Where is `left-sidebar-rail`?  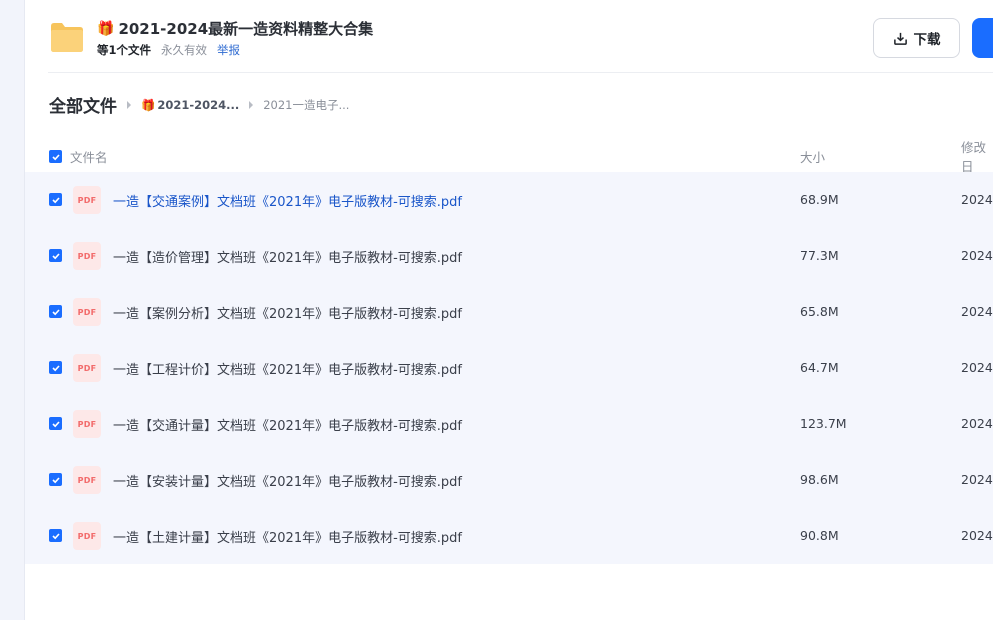 left-sidebar-rail is located at coordinates (12, 310).